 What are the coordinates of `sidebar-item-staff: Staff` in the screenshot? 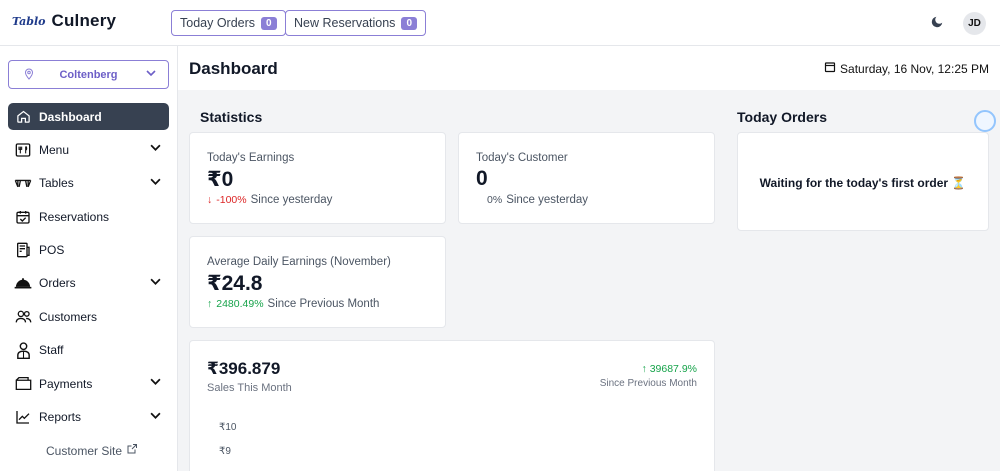 It's located at (88, 350).